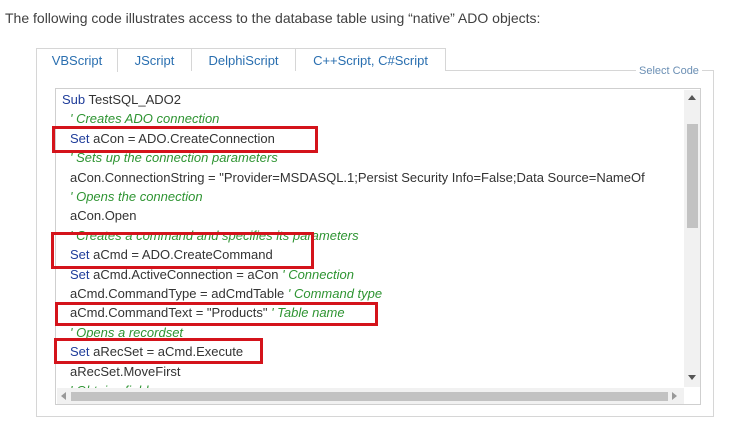 Image resolution: width=731 pixels, height=424 pixels. What do you see at coordinates (216, 314) in the screenshot?
I see `highlight-box-command-text` at bounding box center [216, 314].